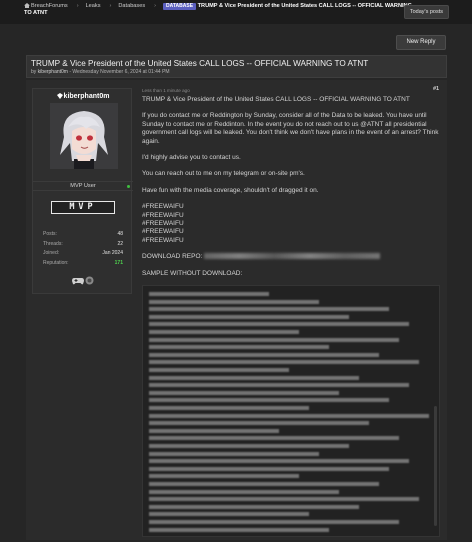 The width and height of the screenshot is (472, 542). What do you see at coordinates (83, 265) in the screenshot?
I see `stat-reputation: Reputation: 171` at bounding box center [83, 265].